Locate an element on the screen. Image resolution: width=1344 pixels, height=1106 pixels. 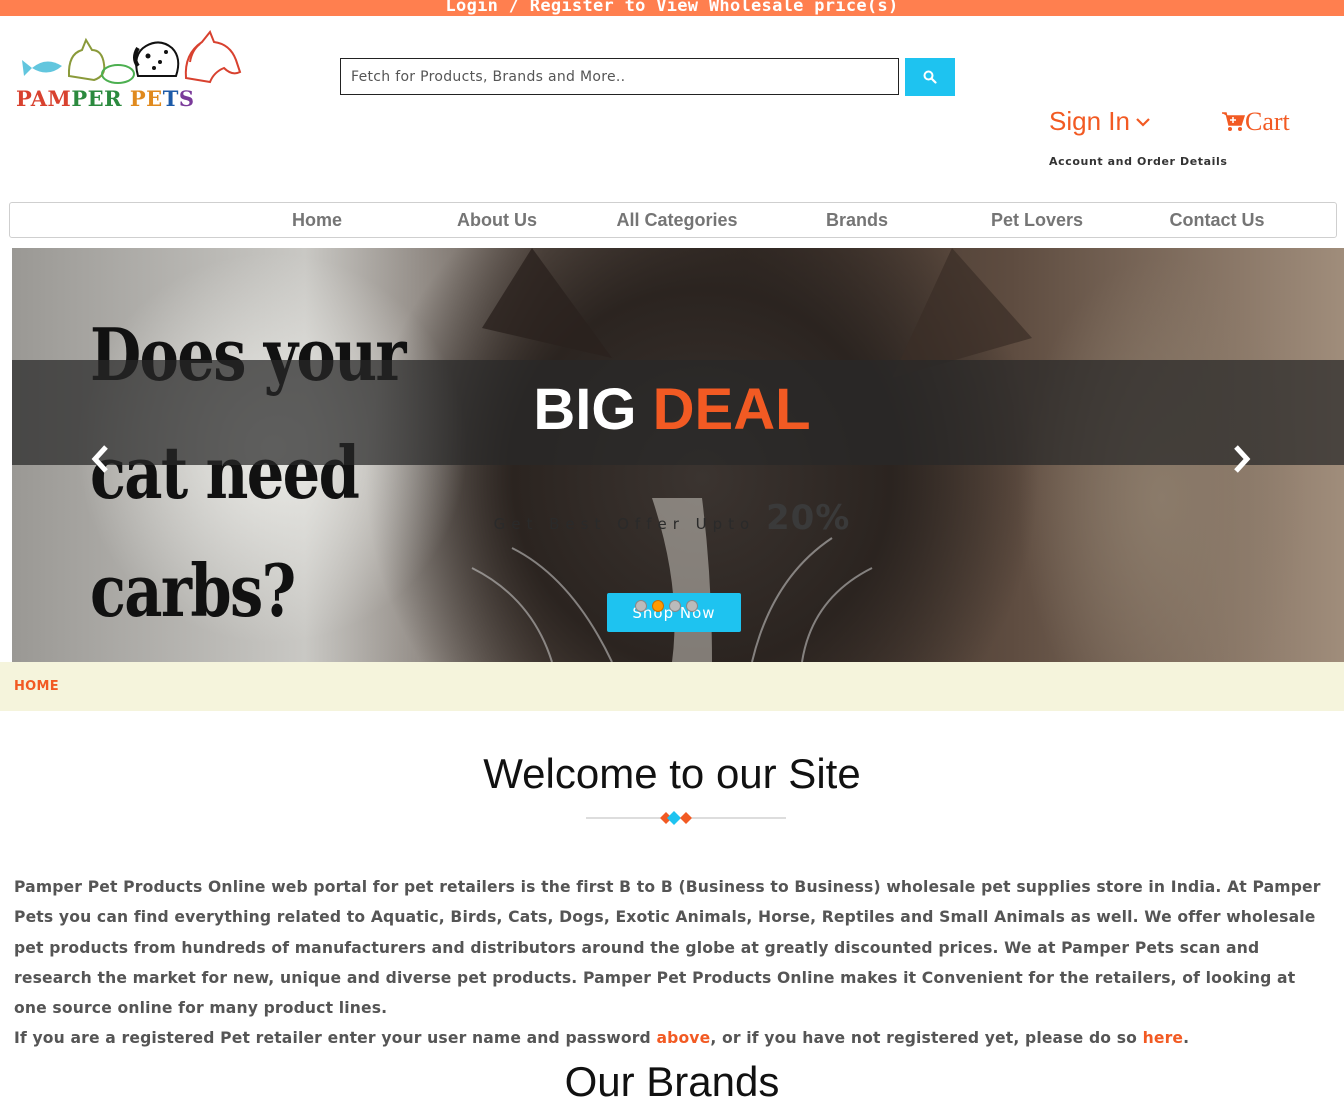
logo-text-space is located at coordinates (126, 98).